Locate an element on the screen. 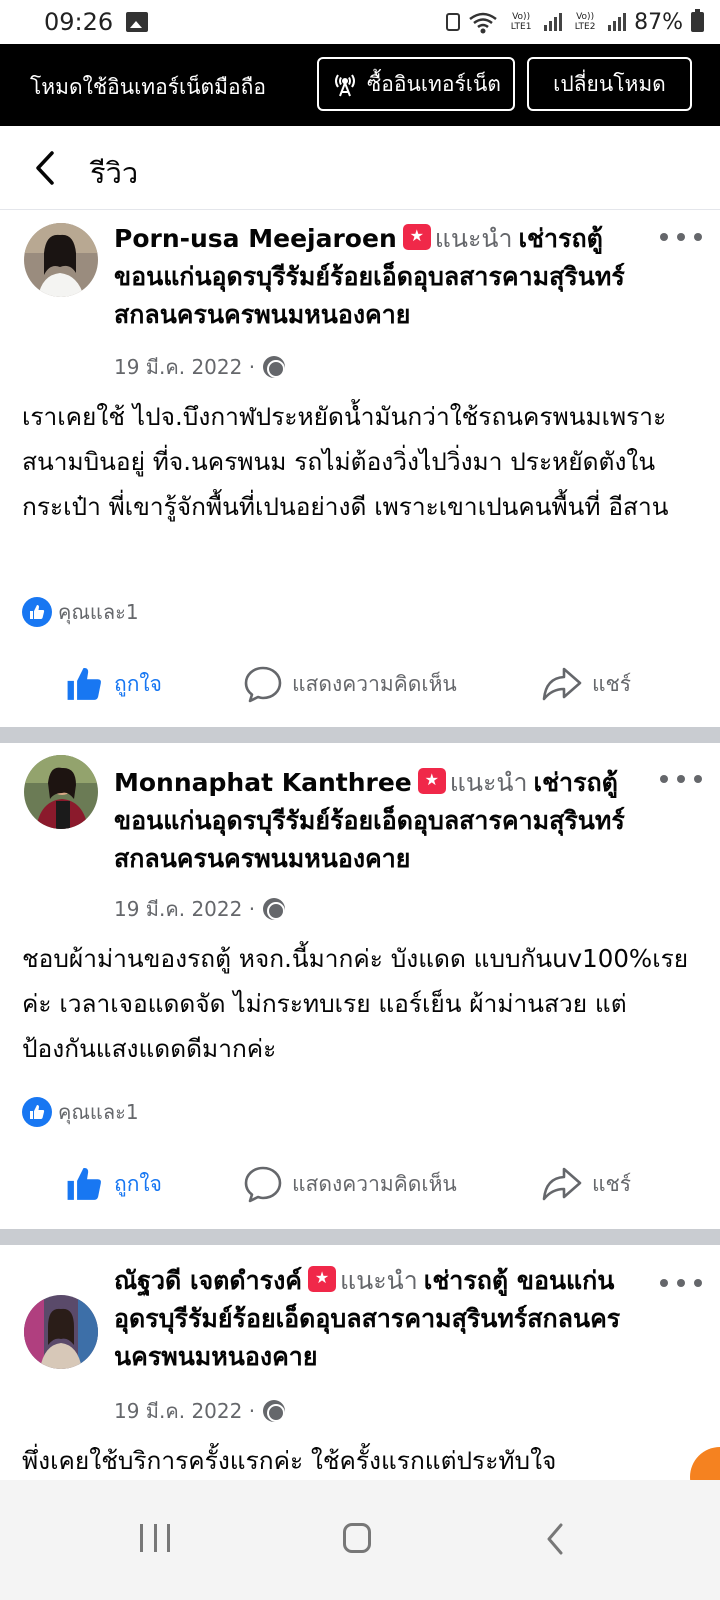 The height and width of the screenshot is (1600, 720). recent-apps-icon is located at coordinates (155, 1539).